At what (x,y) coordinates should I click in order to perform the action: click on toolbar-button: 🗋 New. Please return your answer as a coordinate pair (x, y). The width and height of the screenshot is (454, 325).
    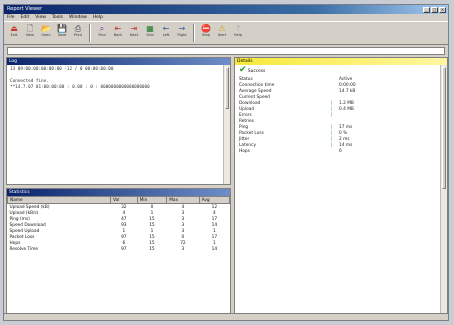
    Looking at the image, I should click on (30, 34).